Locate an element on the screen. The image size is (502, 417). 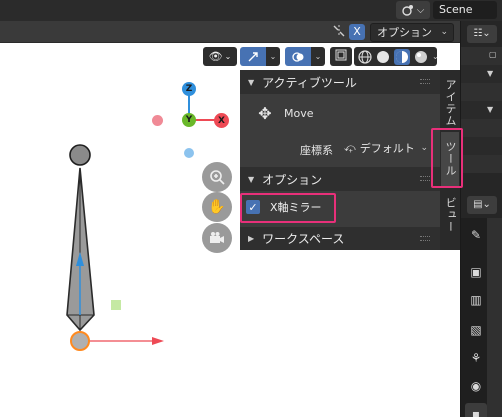
render-icon: ▣ is located at coordinates (476, 272).